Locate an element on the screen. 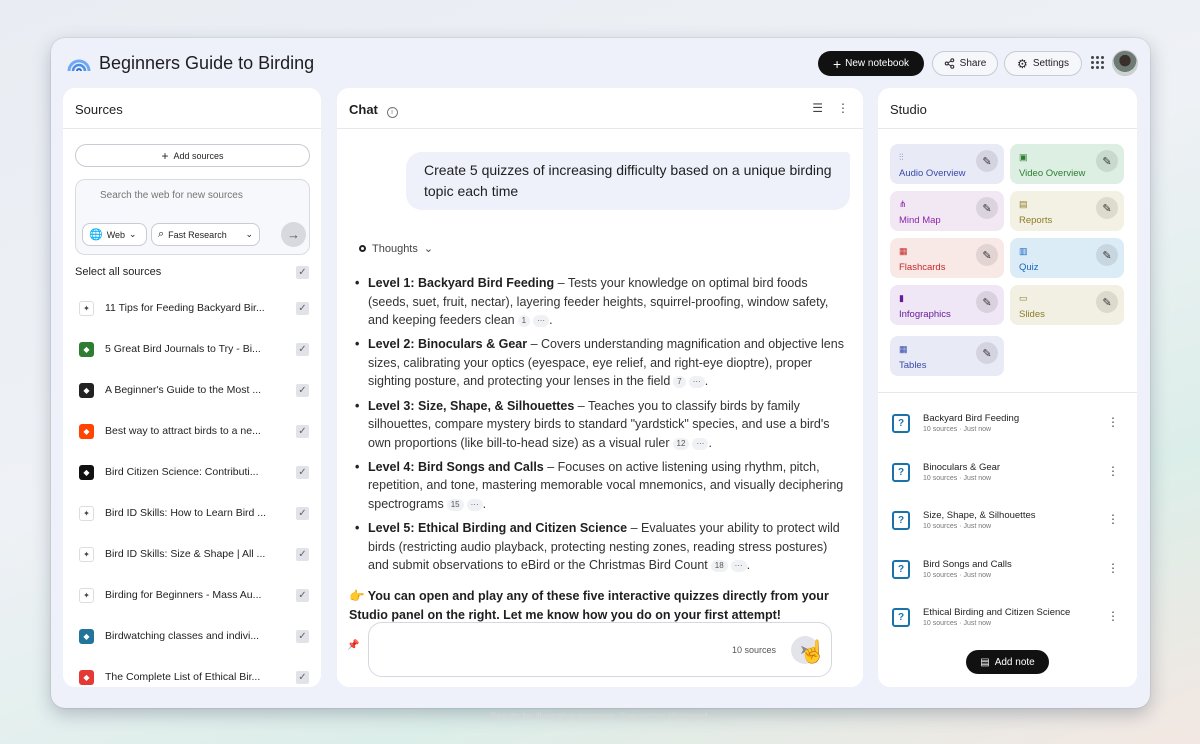 Image resolution: width=1200 pixels, height=744 pixels. source-item: ◆ Best way to attract birds to a ne... ✓ is located at coordinates (192, 432).